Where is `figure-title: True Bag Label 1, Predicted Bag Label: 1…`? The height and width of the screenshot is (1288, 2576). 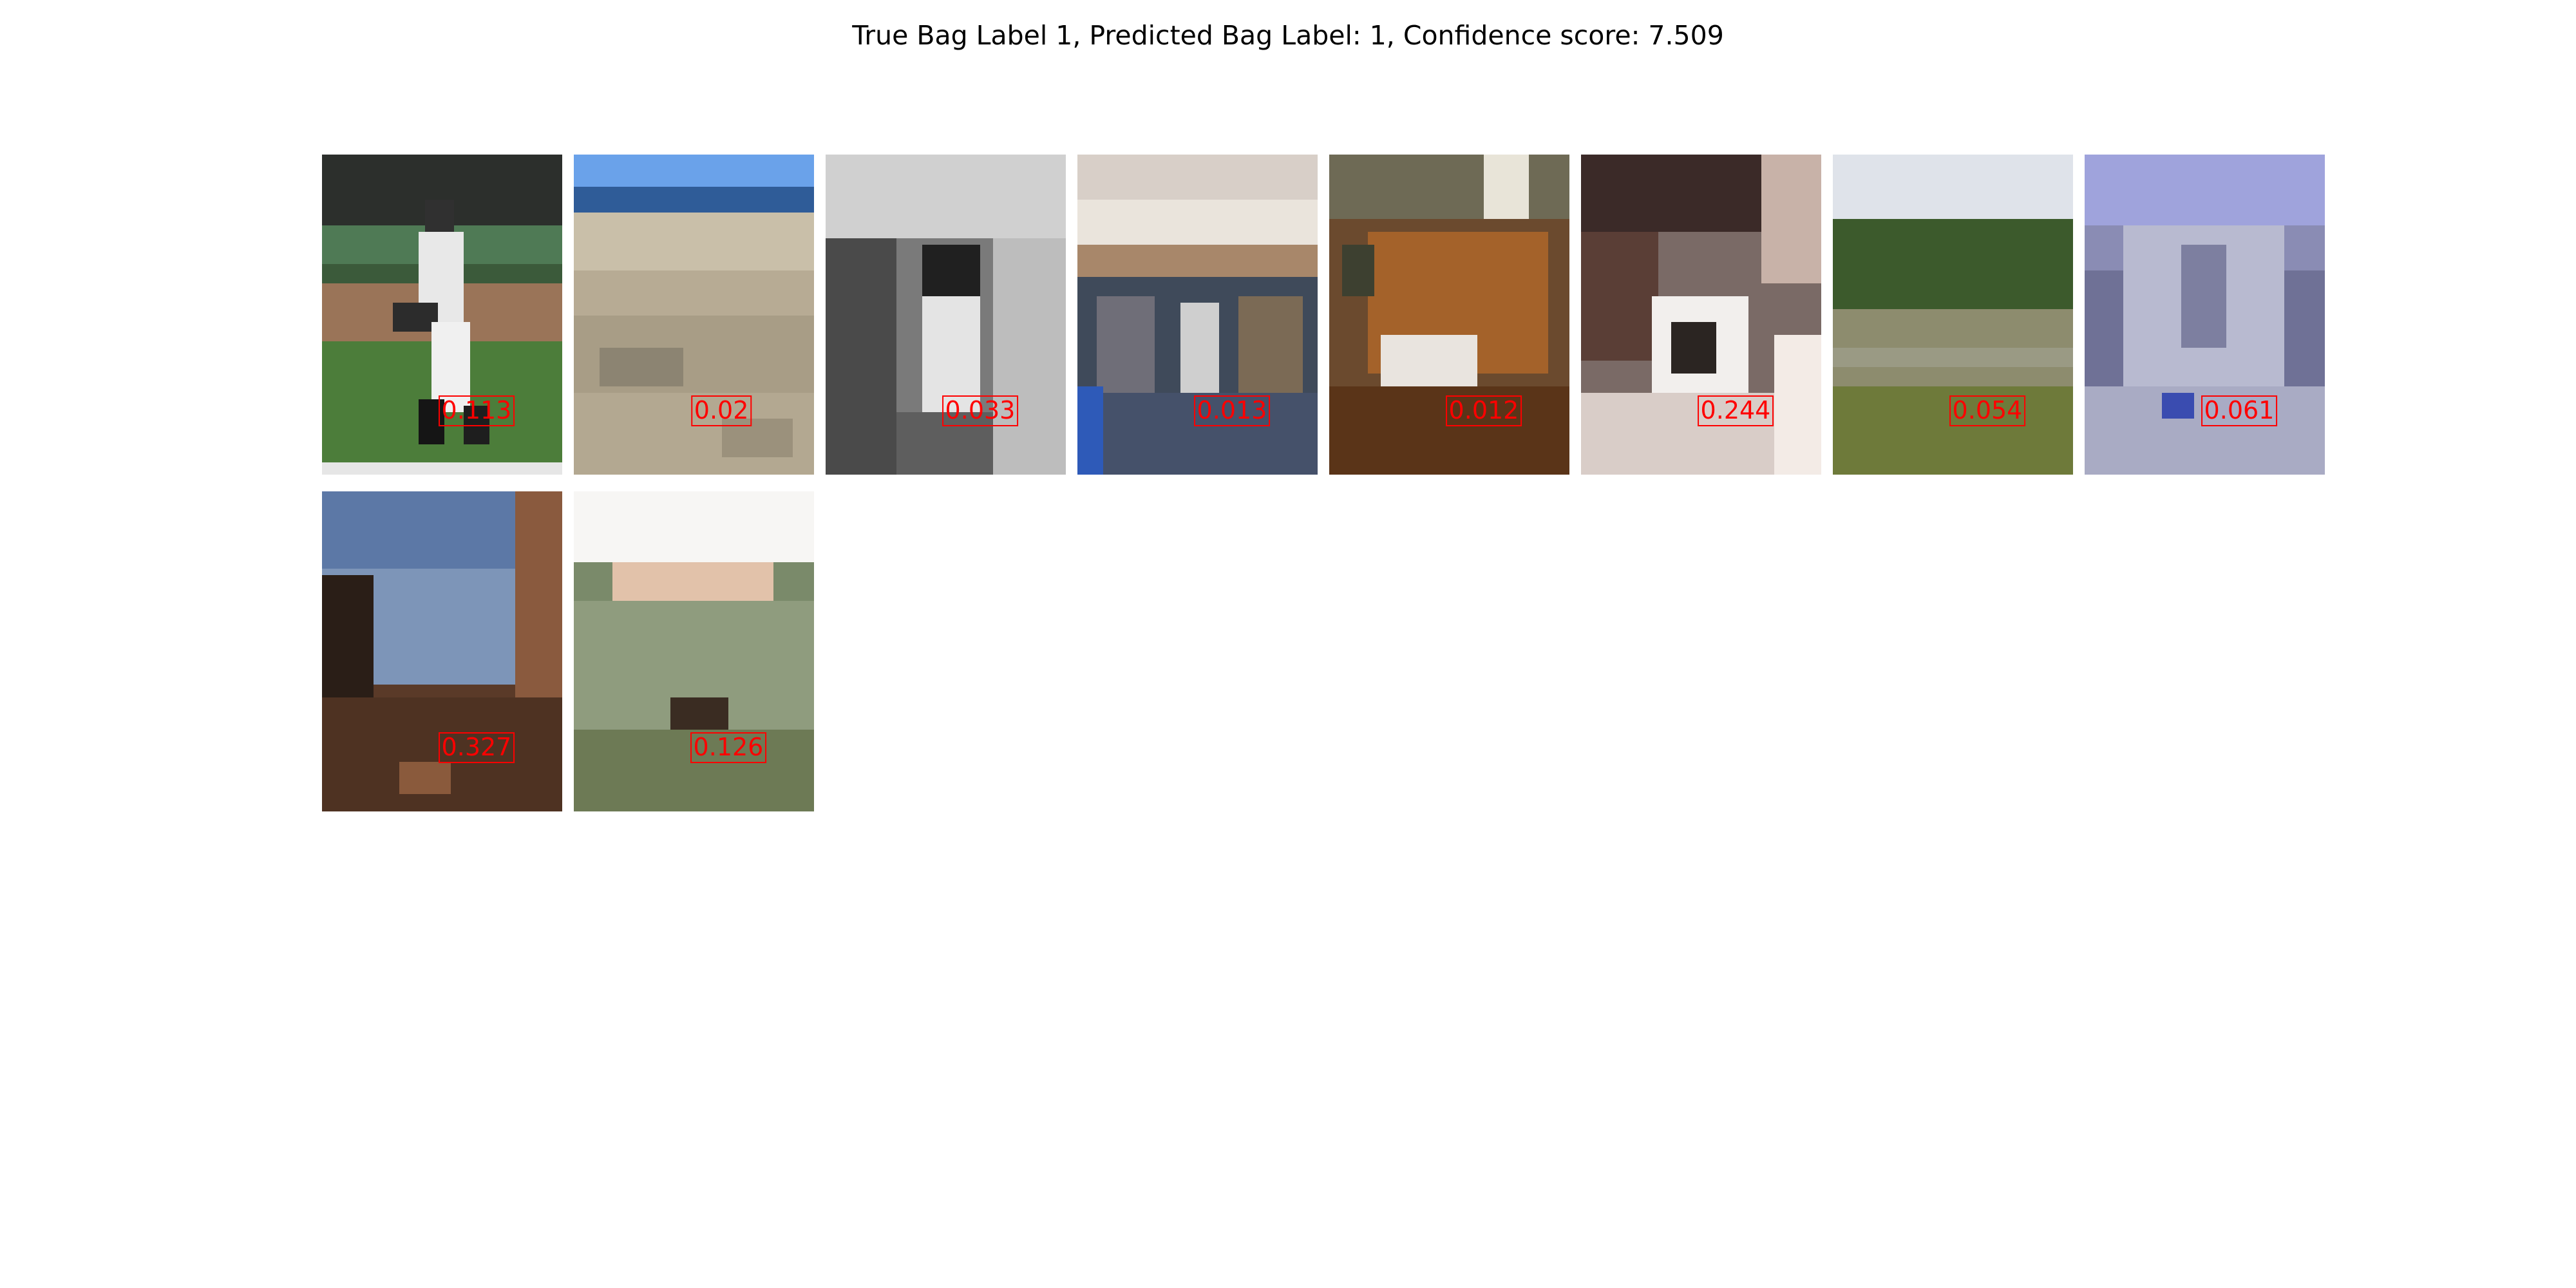
figure-title: True Bag Label 1, Predicted Bag Label: 1… is located at coordinates (1288, 36).